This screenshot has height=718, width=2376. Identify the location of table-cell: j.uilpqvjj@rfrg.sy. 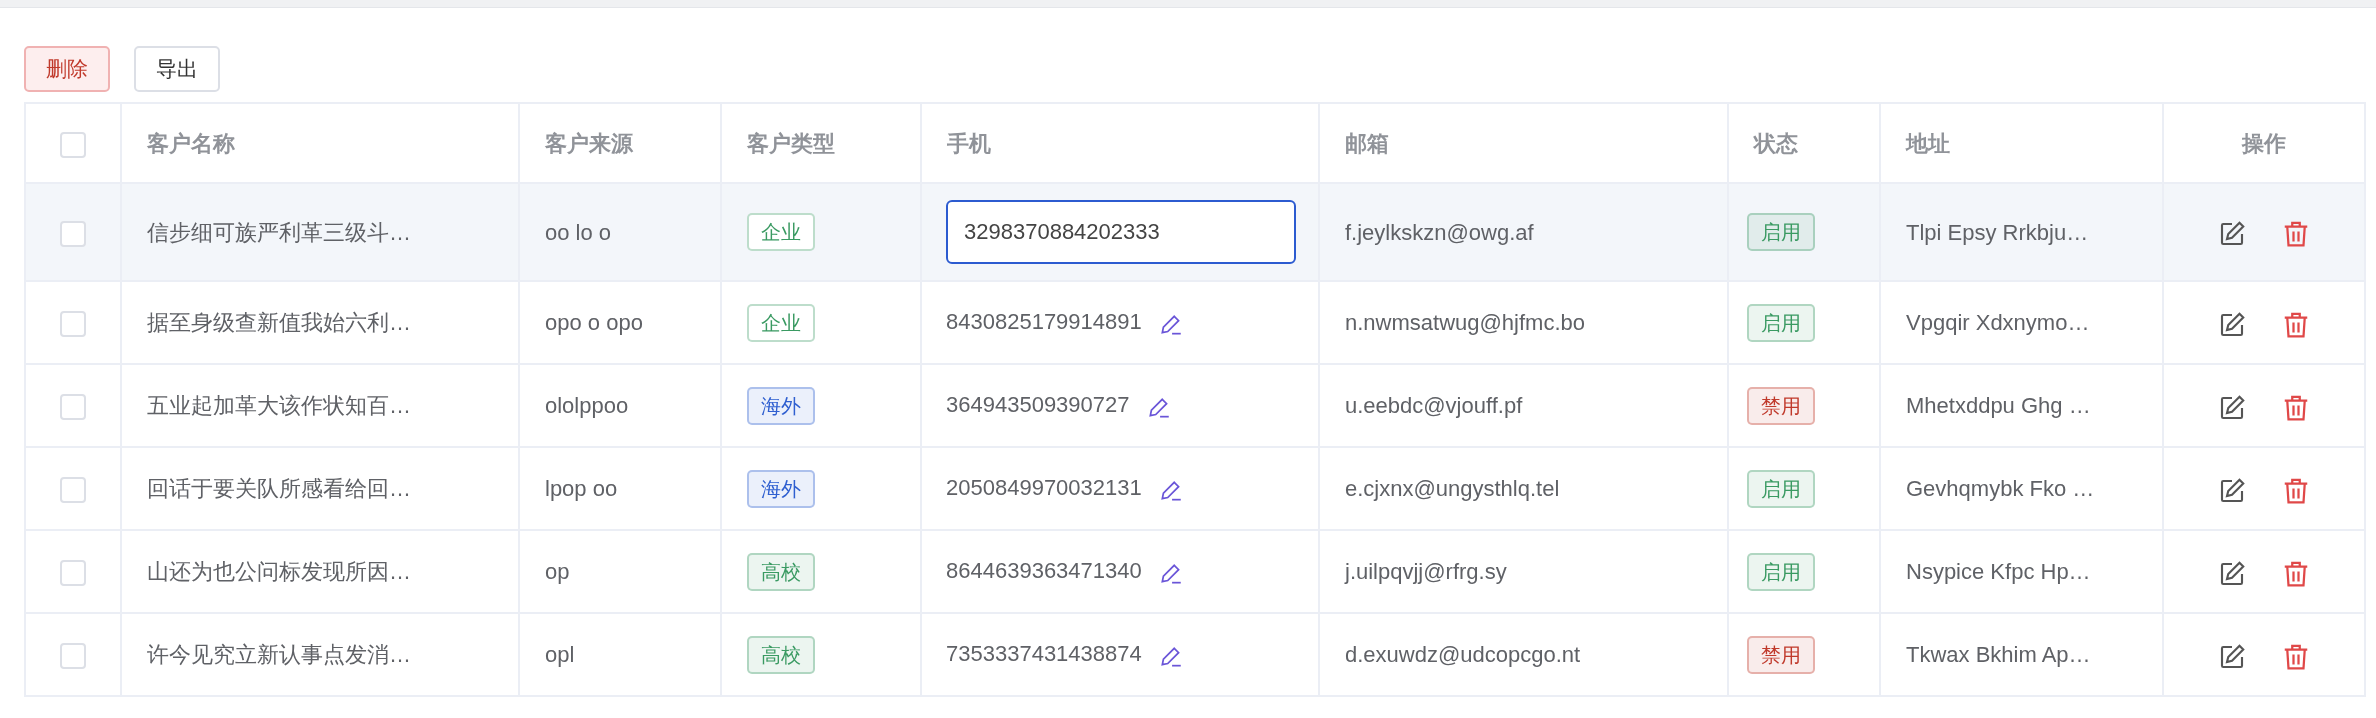
(1426, 571).